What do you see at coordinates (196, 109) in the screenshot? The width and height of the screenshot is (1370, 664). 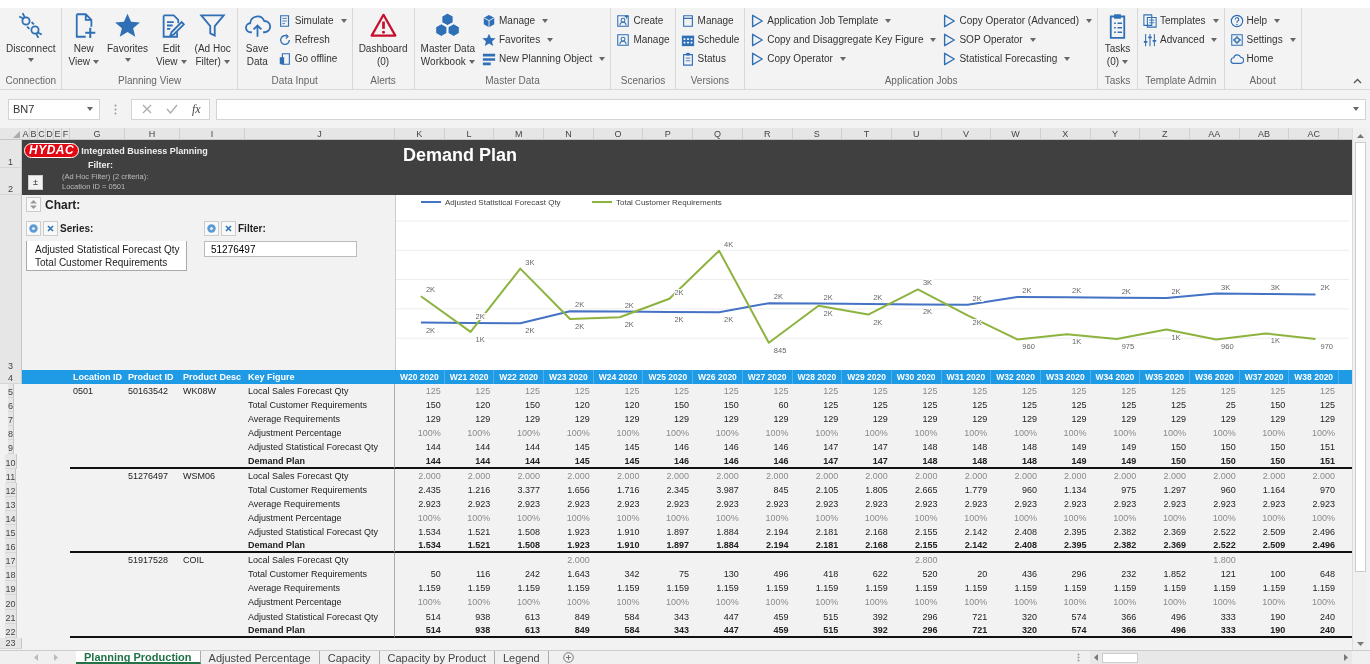 I see `insert-function-button: fx` at bounding box center [196, 109].